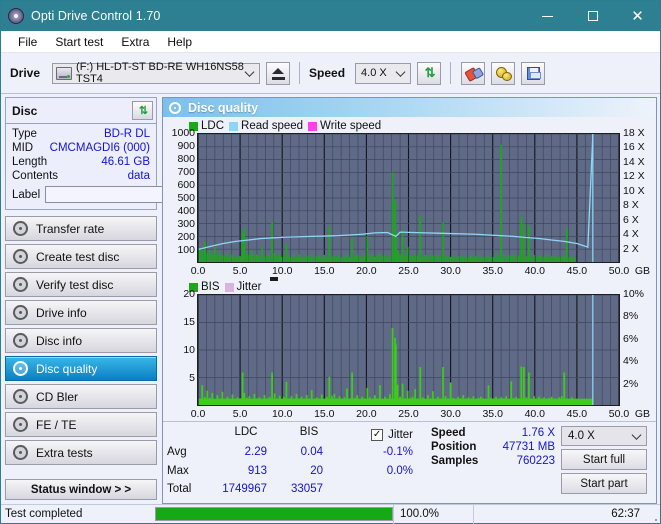 This screenshot has width=661, height=524. I want to click on disc-row-contents-value: data, so click(138, 176).